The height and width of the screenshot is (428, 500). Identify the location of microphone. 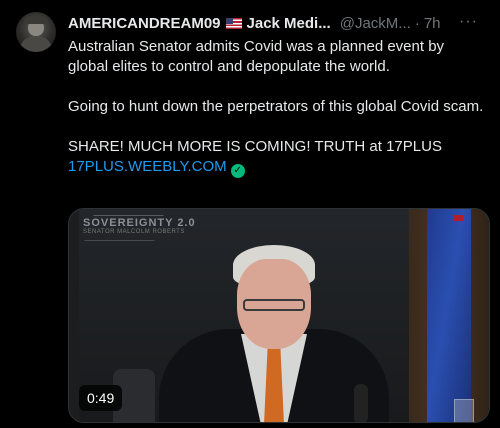
(361, 403).